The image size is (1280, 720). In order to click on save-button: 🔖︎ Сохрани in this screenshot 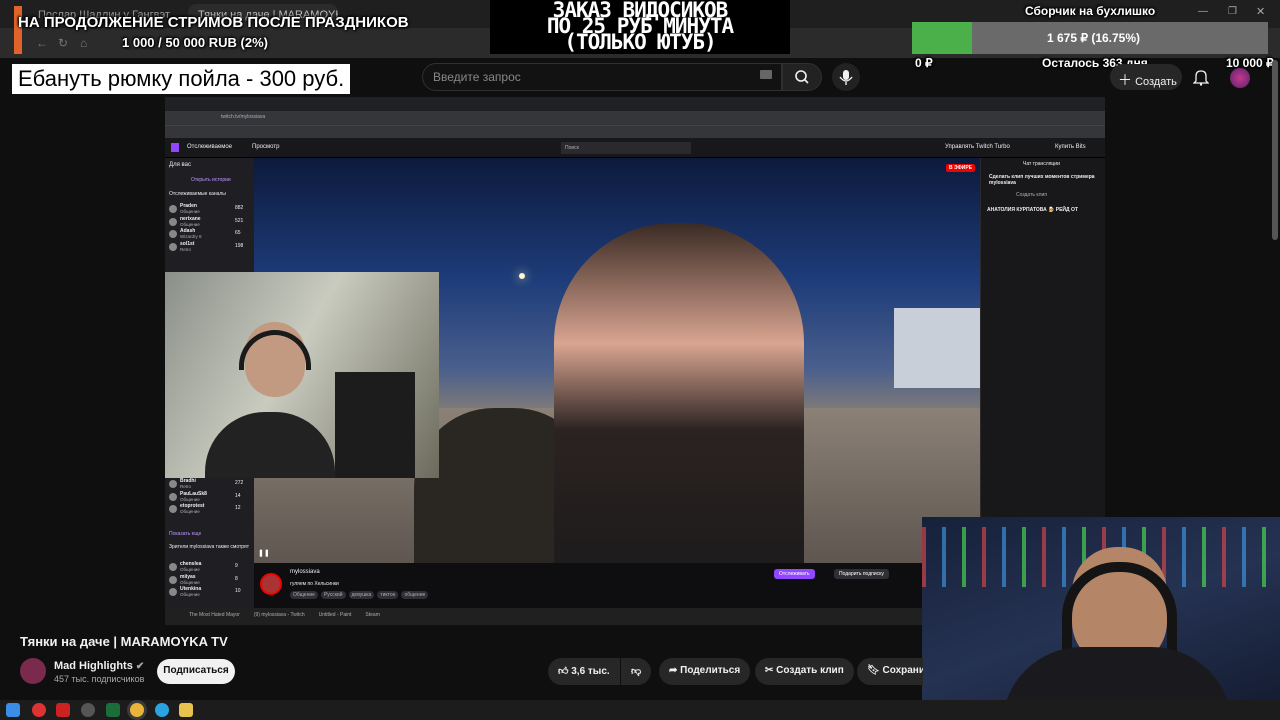, I will do `click(890, 671)`.